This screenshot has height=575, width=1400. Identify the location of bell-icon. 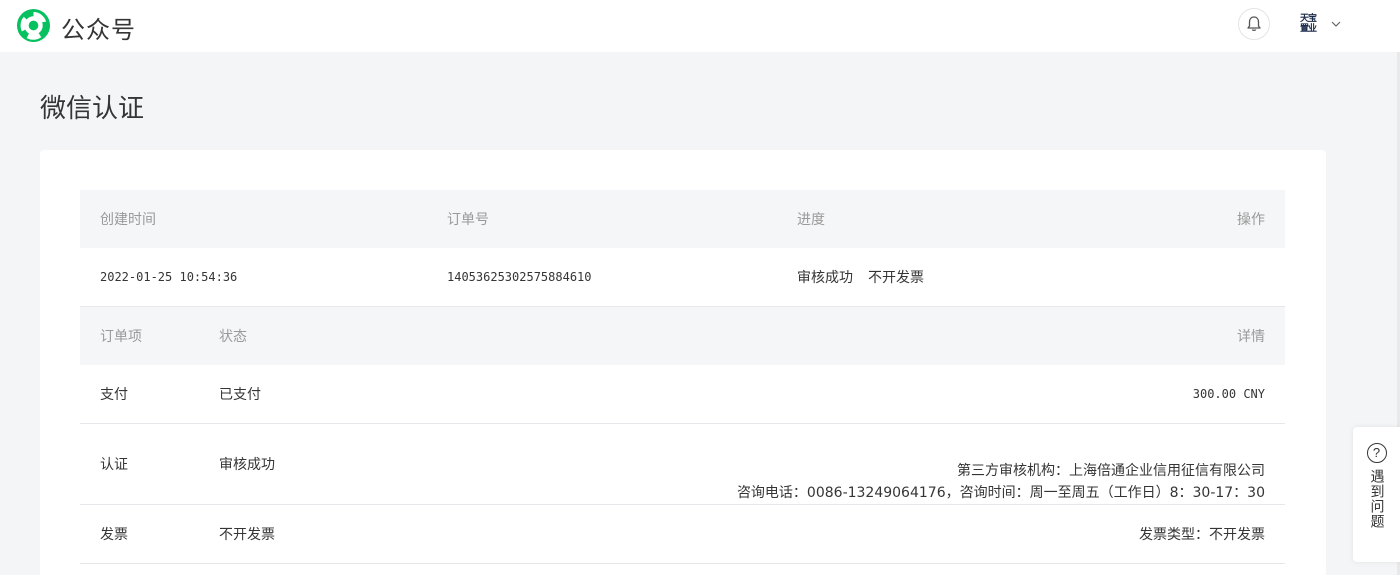
(1254, 23).